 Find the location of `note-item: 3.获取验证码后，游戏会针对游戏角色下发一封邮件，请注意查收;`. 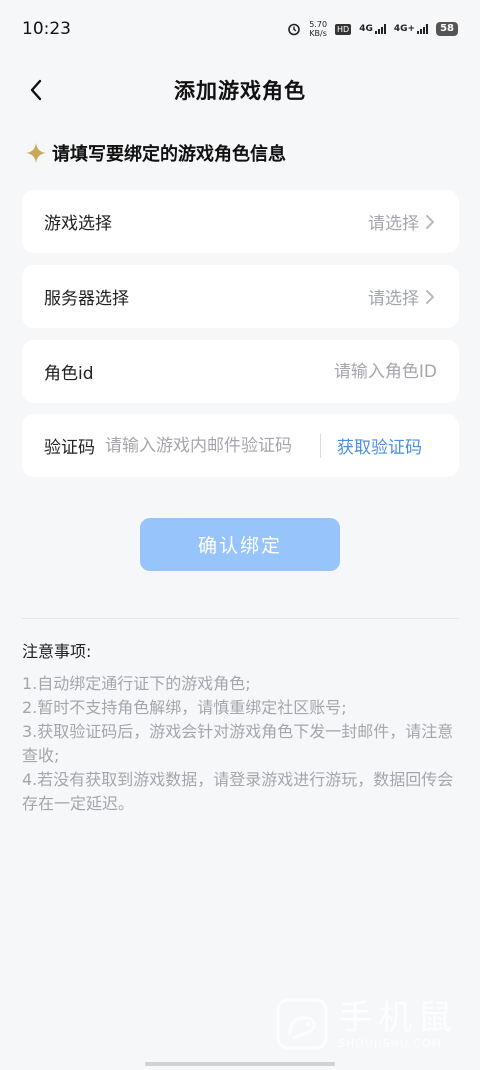

note-item: 3.获取验证码后，游戏会针对游戏角色下发一封邮件，请注意查收; is located at coordinates (238, 743).